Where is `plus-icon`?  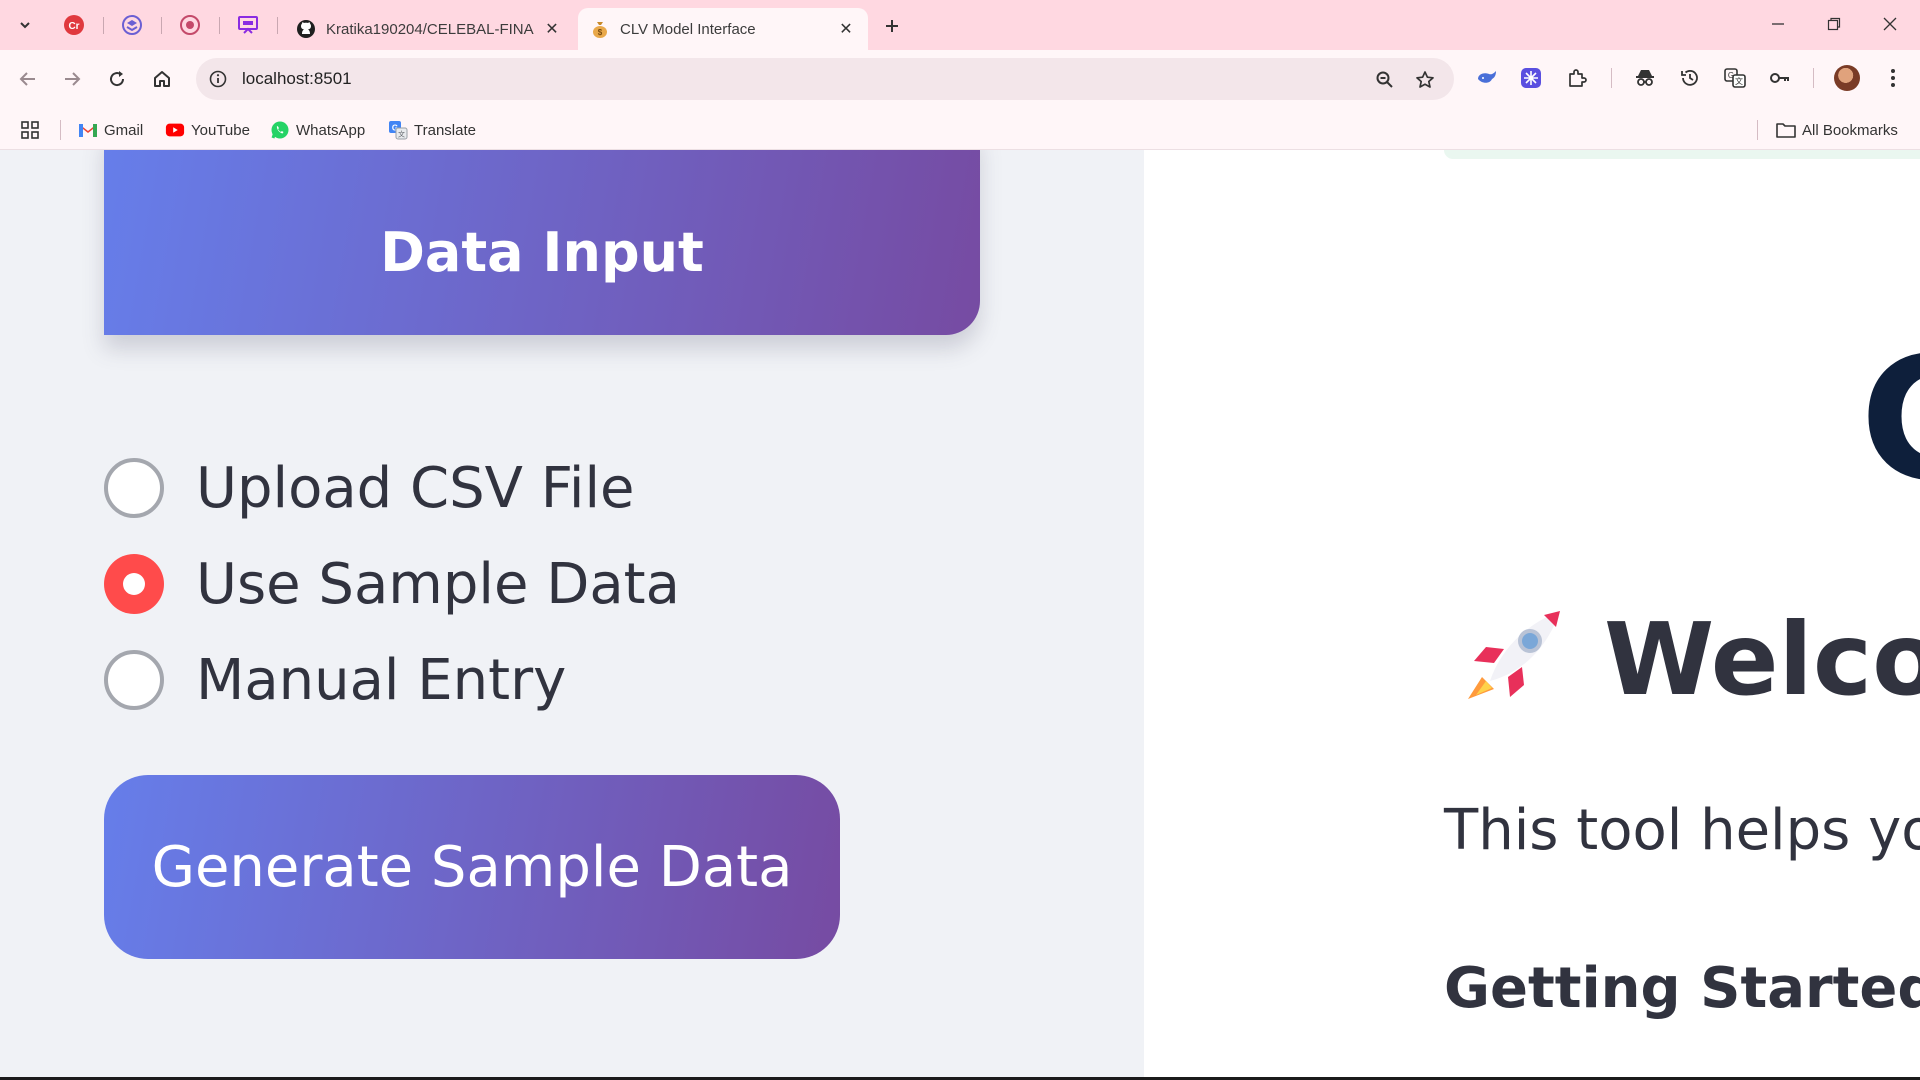
plus-icon is located at coordinates (892, 26).